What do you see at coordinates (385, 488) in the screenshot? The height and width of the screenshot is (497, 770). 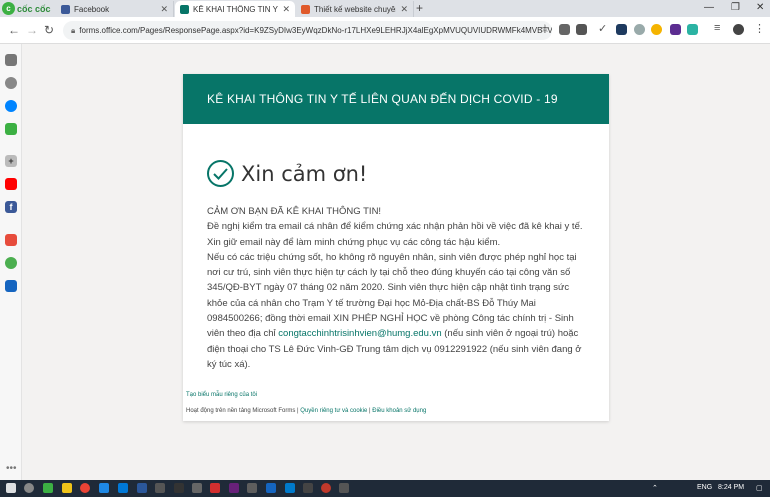 I see `windows-taskbar: ⌃ ENG 8:24 PM ▢` at bounding box center [385, 488].